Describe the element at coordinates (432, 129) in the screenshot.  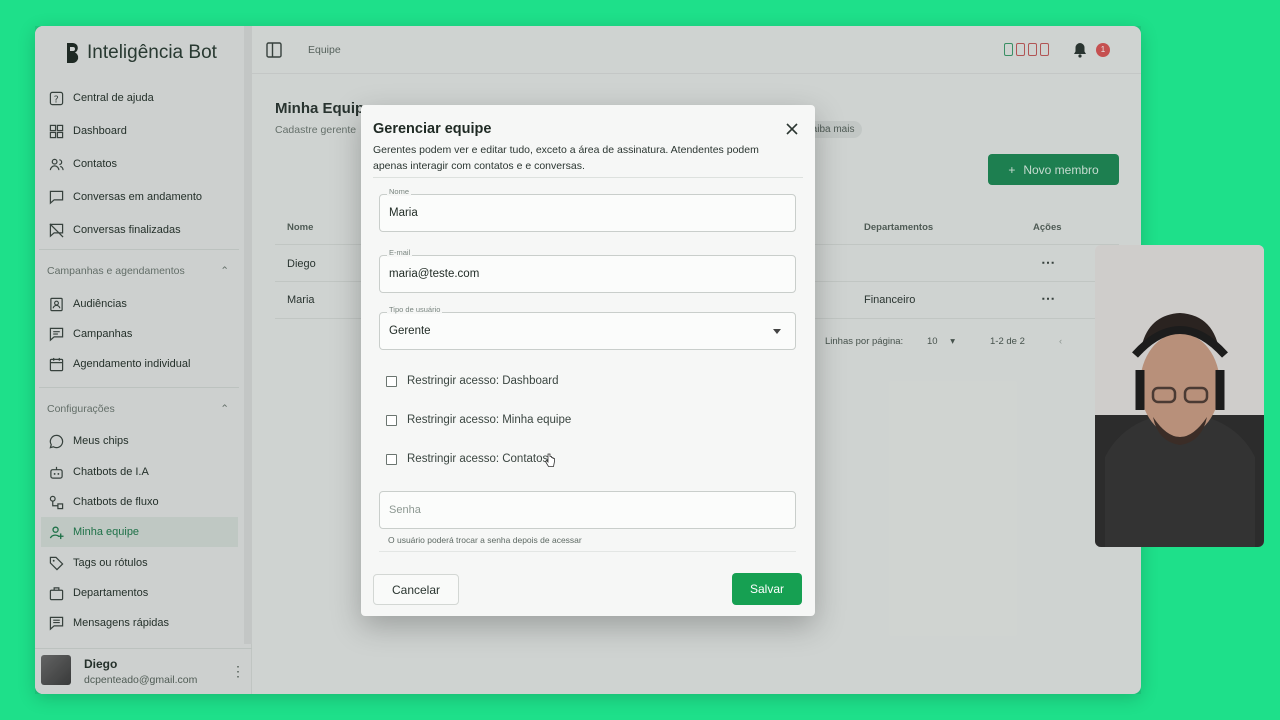
I see `dialog-title: Gerenciar equipe` at that location.